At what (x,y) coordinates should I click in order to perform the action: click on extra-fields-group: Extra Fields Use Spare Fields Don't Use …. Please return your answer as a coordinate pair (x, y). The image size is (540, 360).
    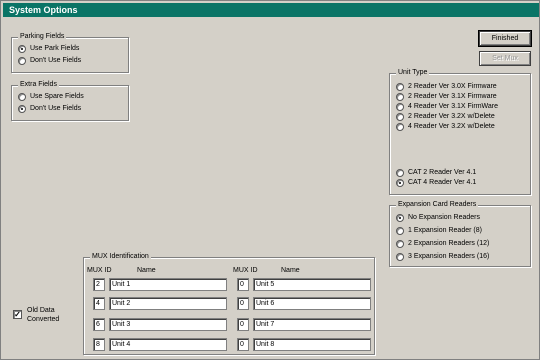
    Looking at the image, I should click on (70, 100).